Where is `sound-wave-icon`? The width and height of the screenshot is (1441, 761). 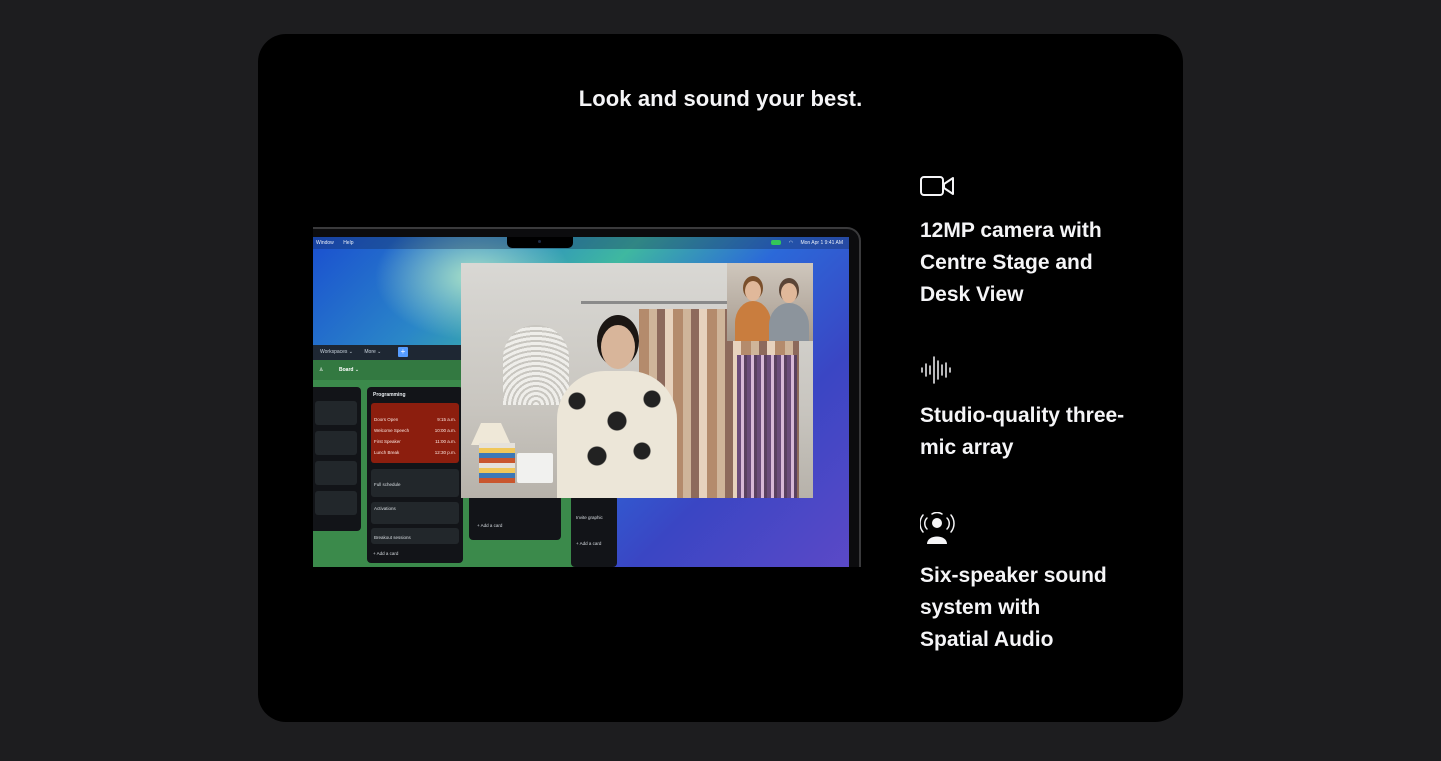
sound-wave-icon is located at coordinates (938, 369).